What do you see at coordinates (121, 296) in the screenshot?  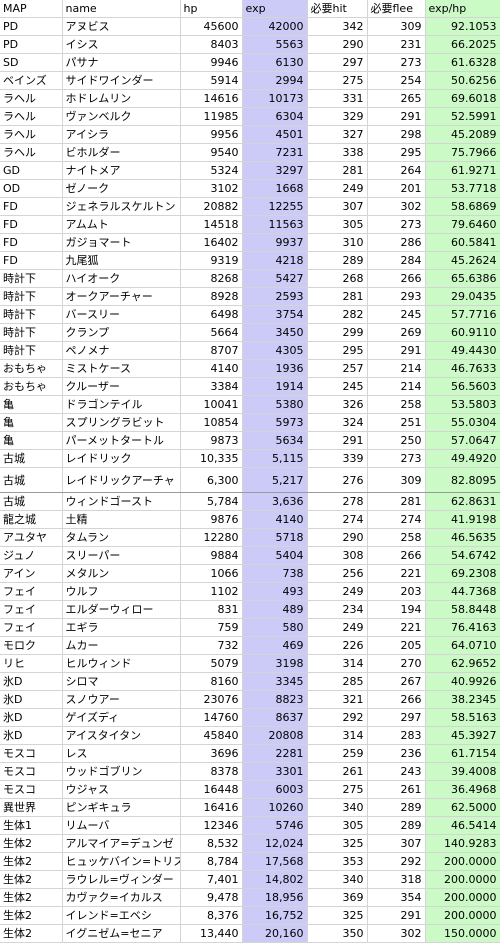 I see `cell-name: オークアーチャー` at bounding box center [121, 296].